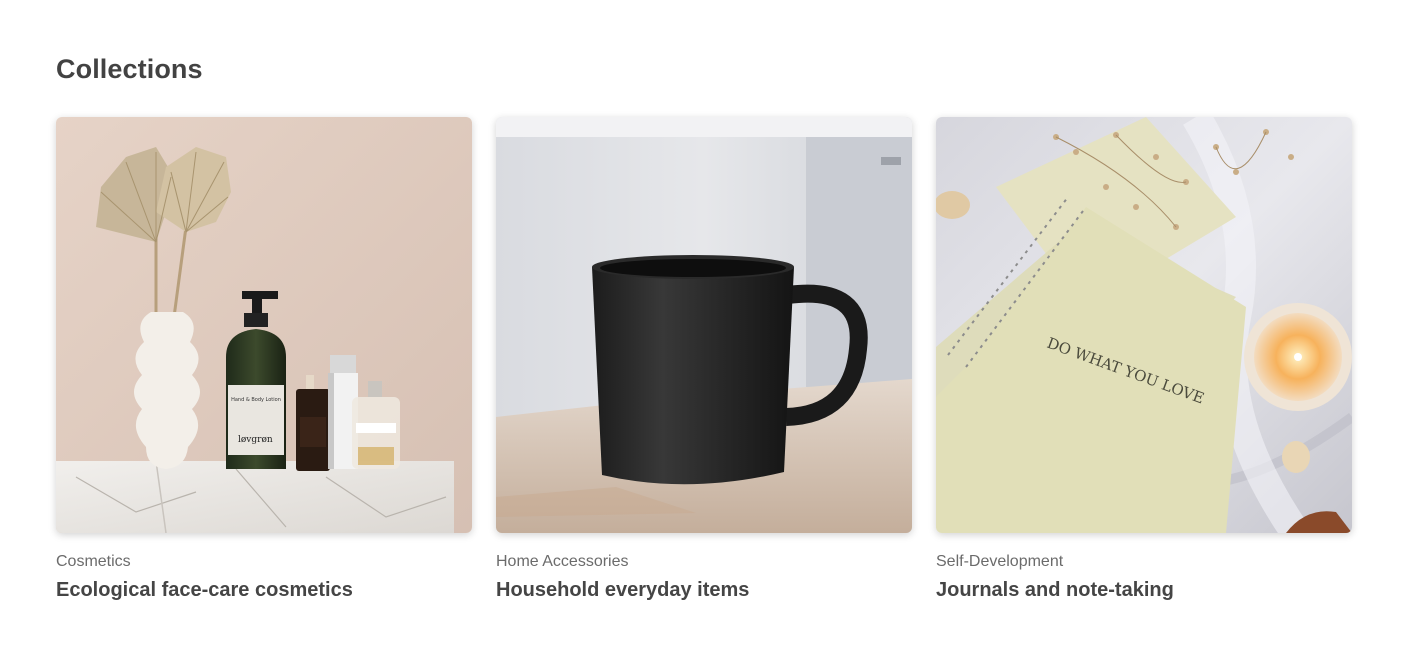  What do you see at coordinates (1000, 561) in the screenshot?
I see `card-category: Self-Development` at bounding box center [1000, 561].